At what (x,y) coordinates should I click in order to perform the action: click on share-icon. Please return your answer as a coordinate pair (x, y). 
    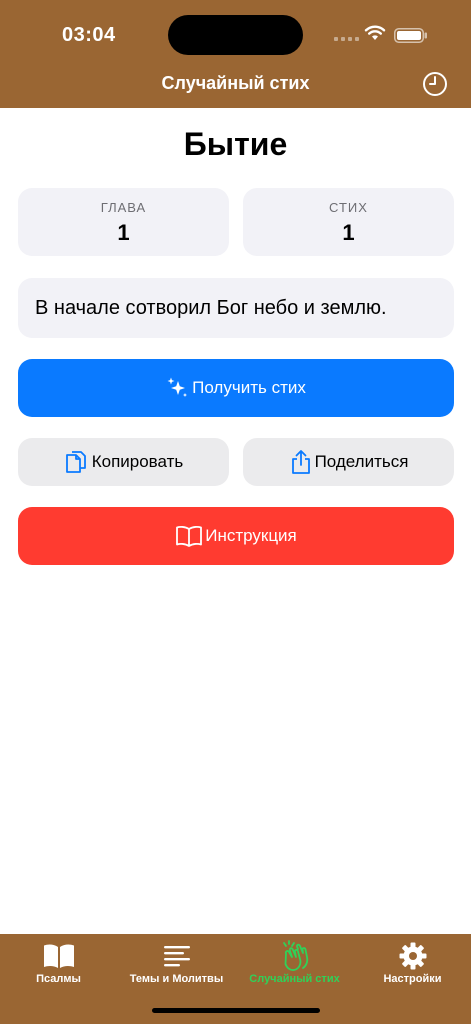
    Looking at the image, I should click on (300, 462).